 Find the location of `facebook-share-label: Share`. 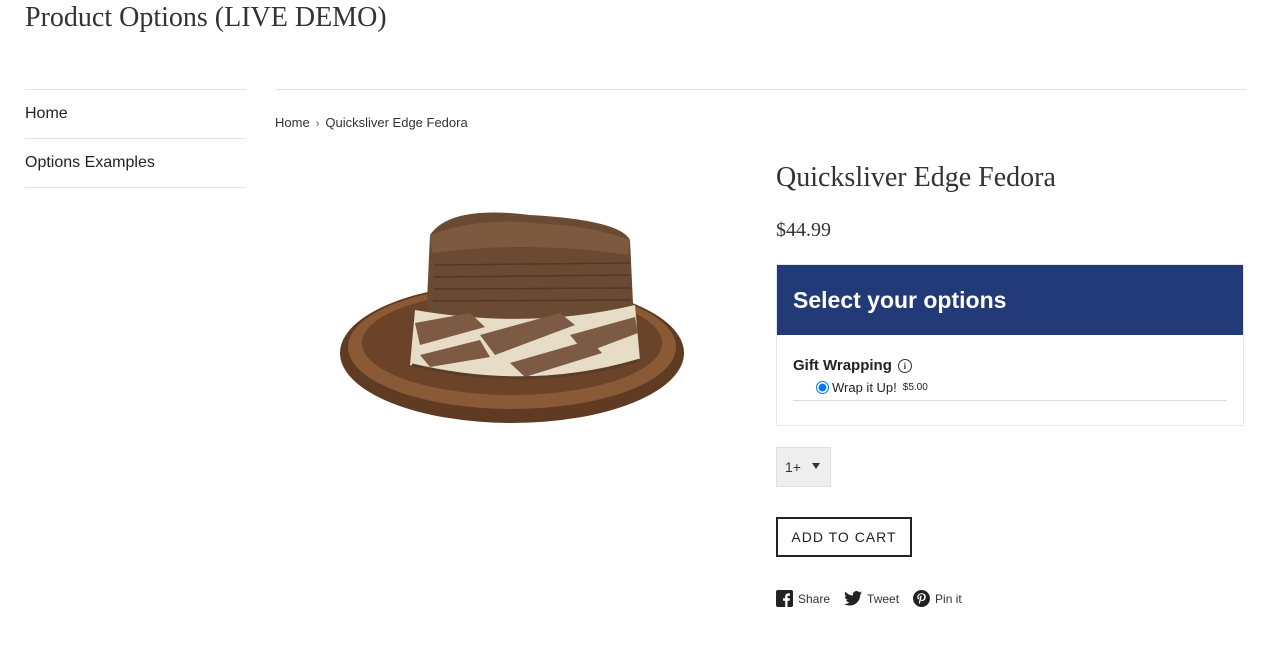

facebook-share-label: Share is located at coordinates (814, 598).